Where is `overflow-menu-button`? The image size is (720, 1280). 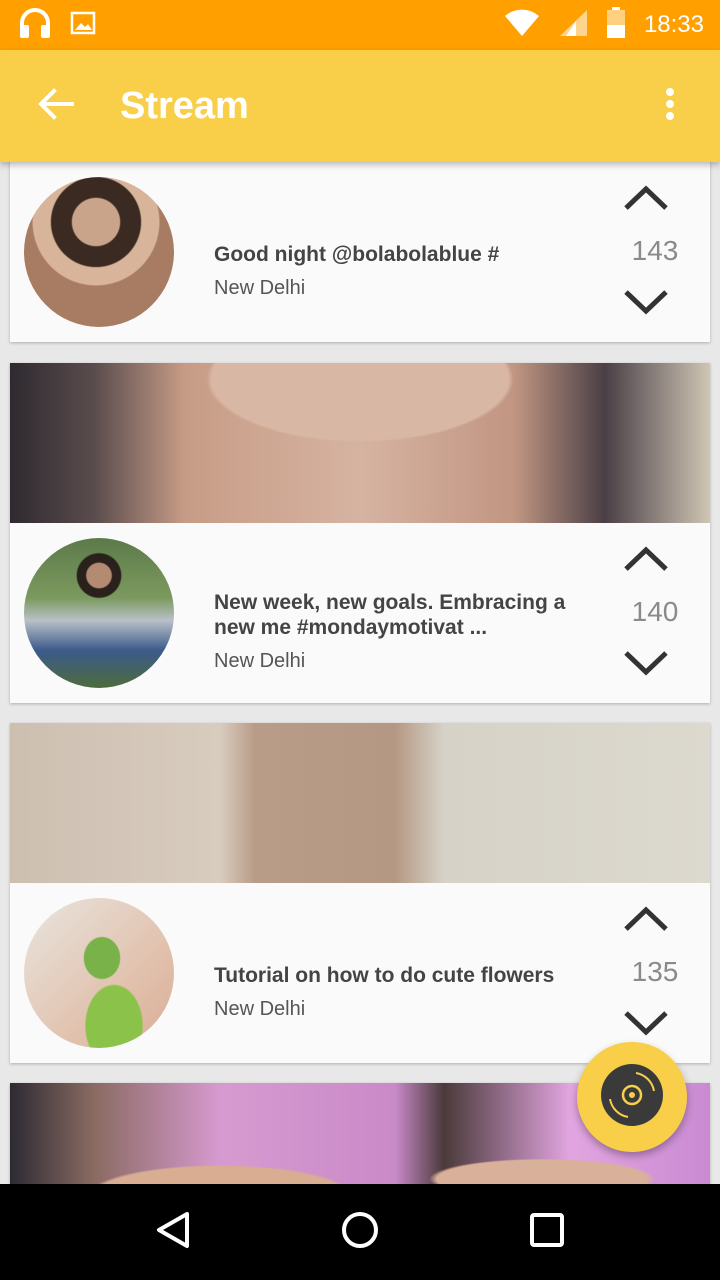
overflow-menu-button is located at coordinates (670, 106).